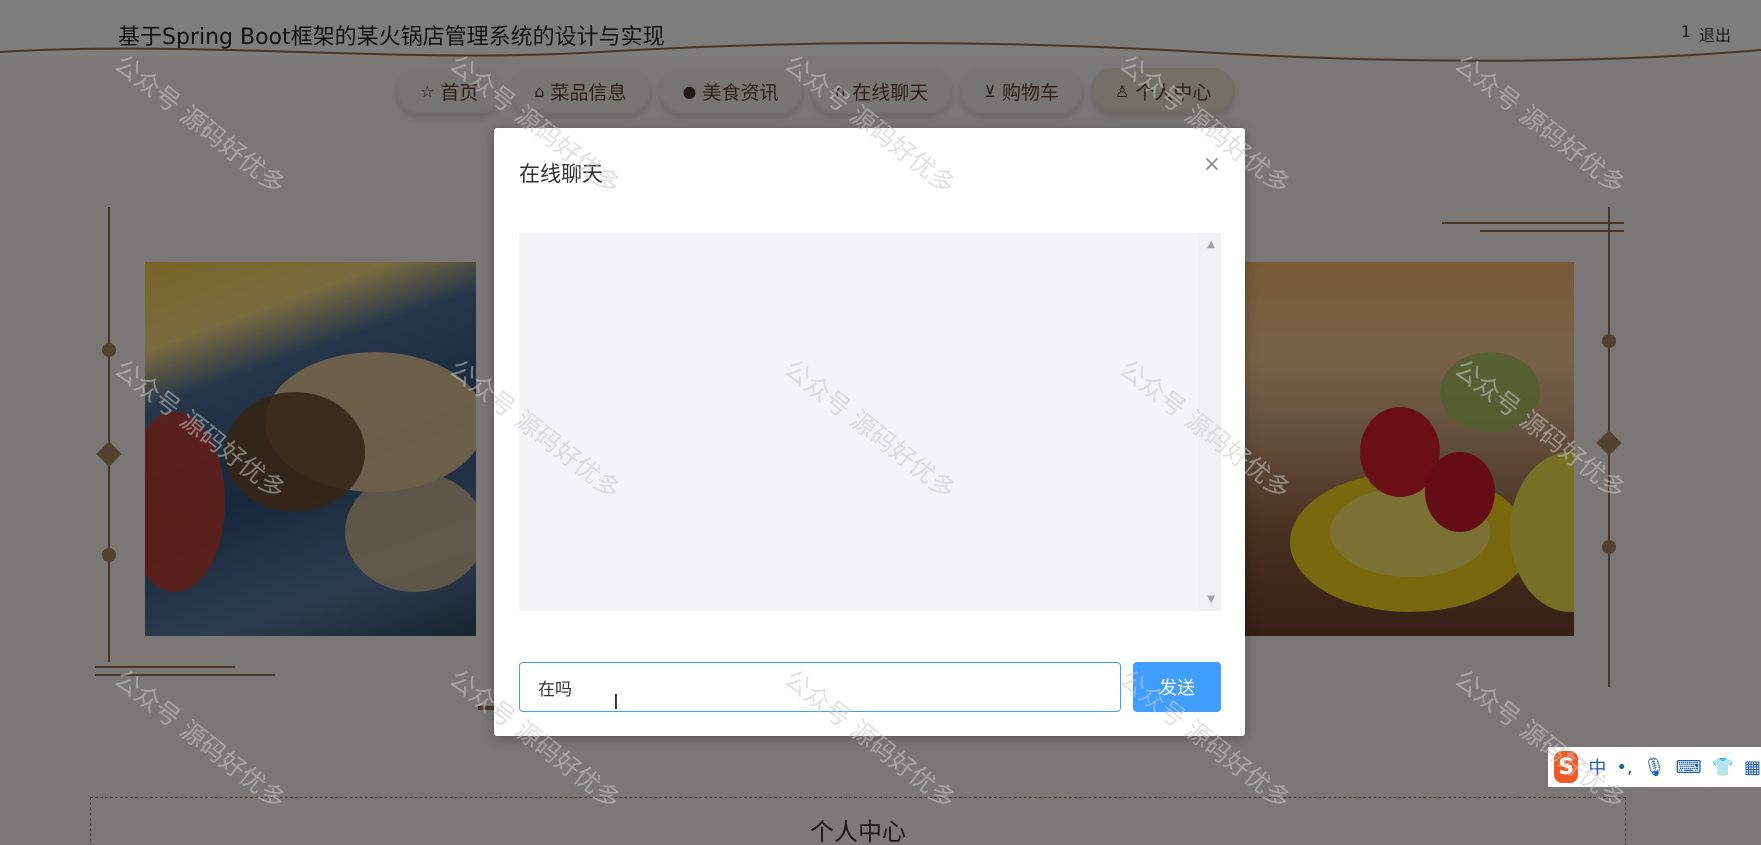  I want to click on dialog-title: 在线聊天, so click(561, 174).